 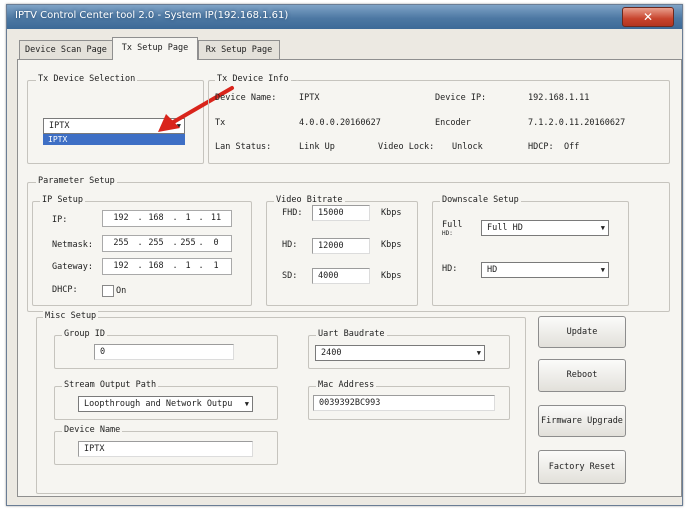 What do you see at coordinates (452, 225) in the screenshot?
I see `full-hd-label: Full` at bounding box center [452, 225].